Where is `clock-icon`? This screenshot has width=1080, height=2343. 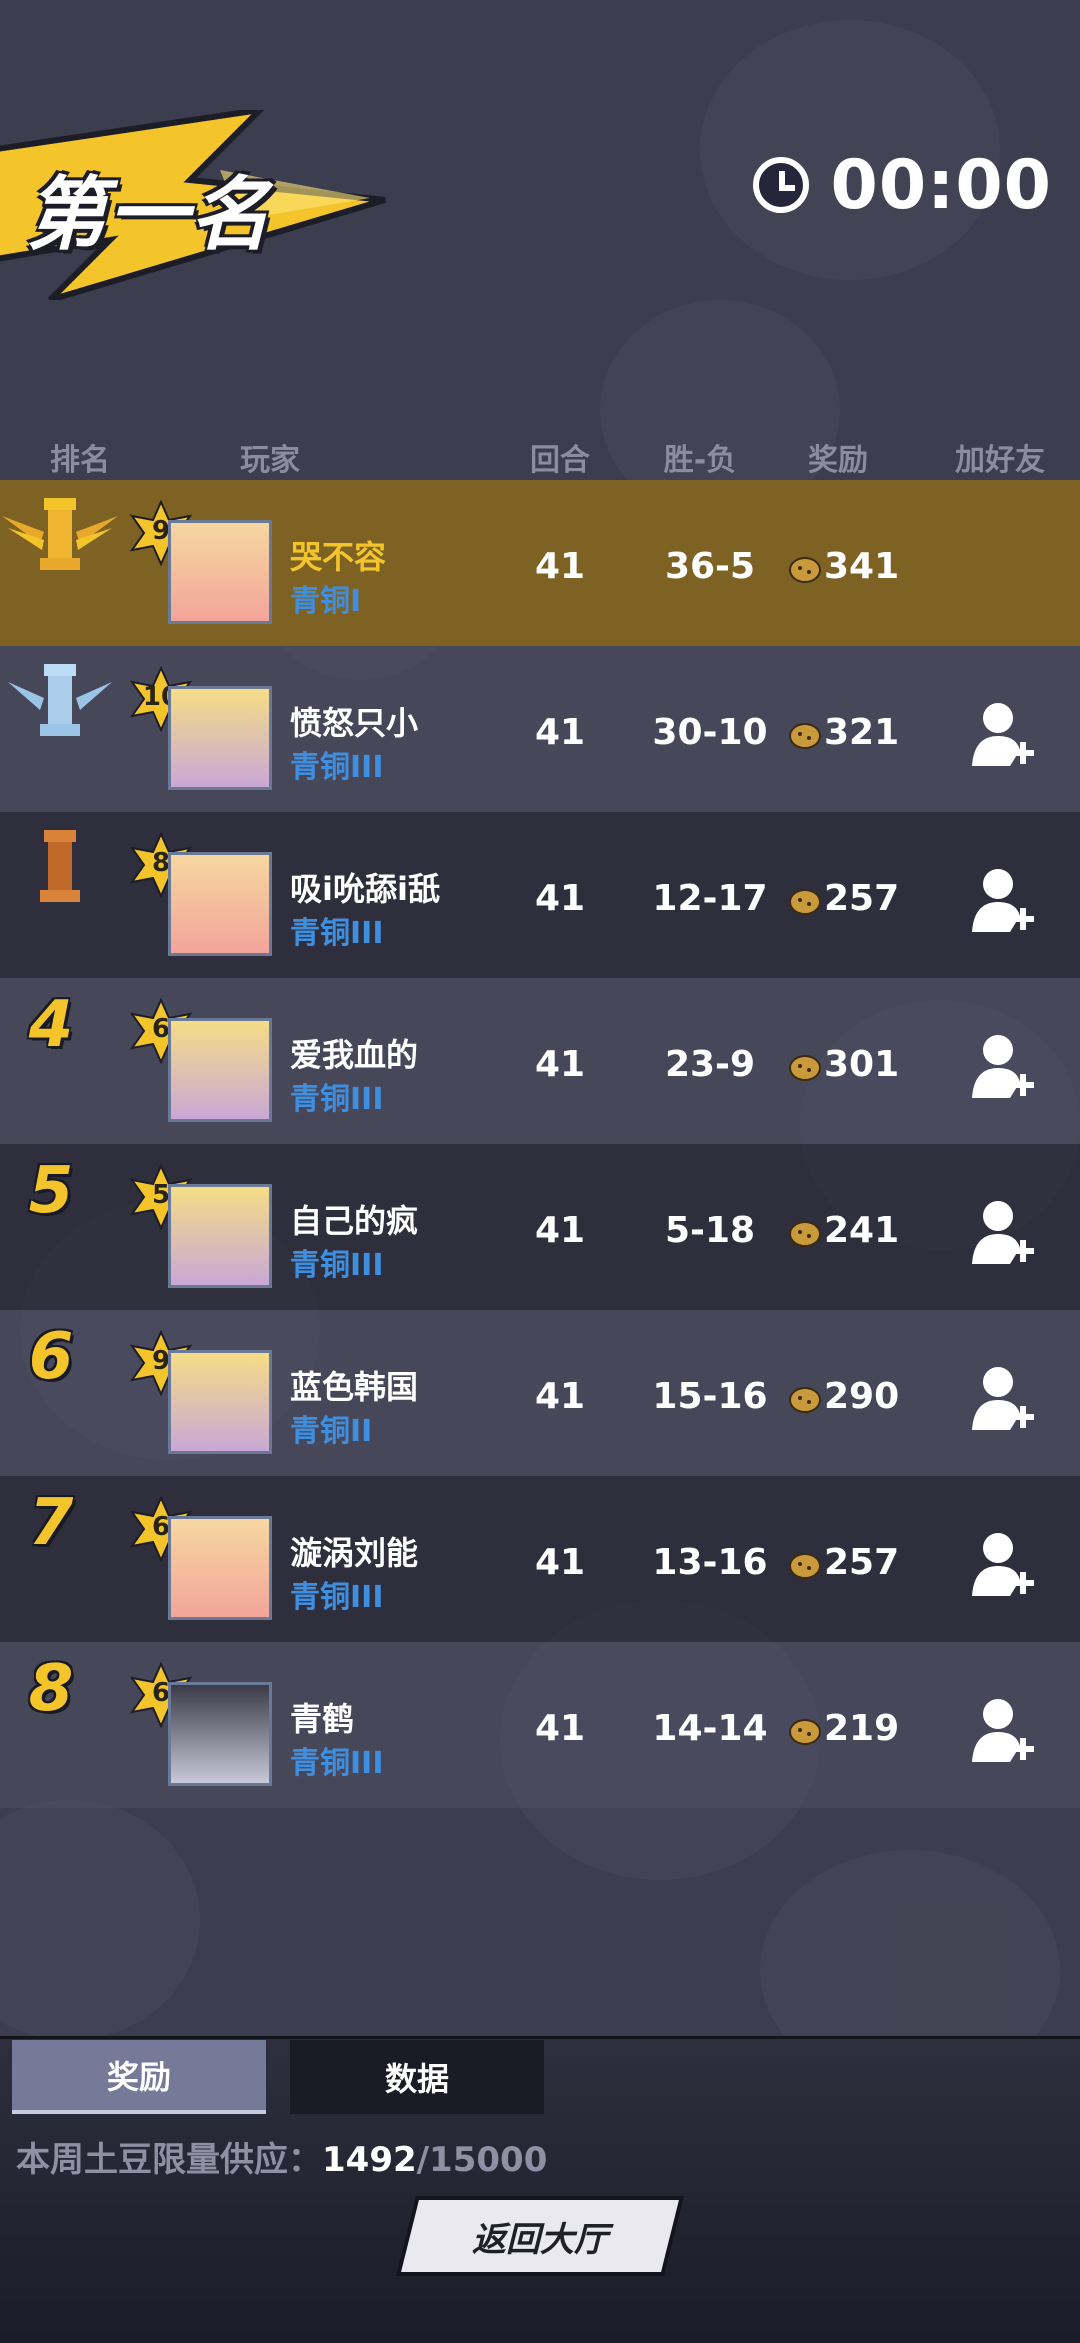
clock-icon is located at coordinates (780, 185).